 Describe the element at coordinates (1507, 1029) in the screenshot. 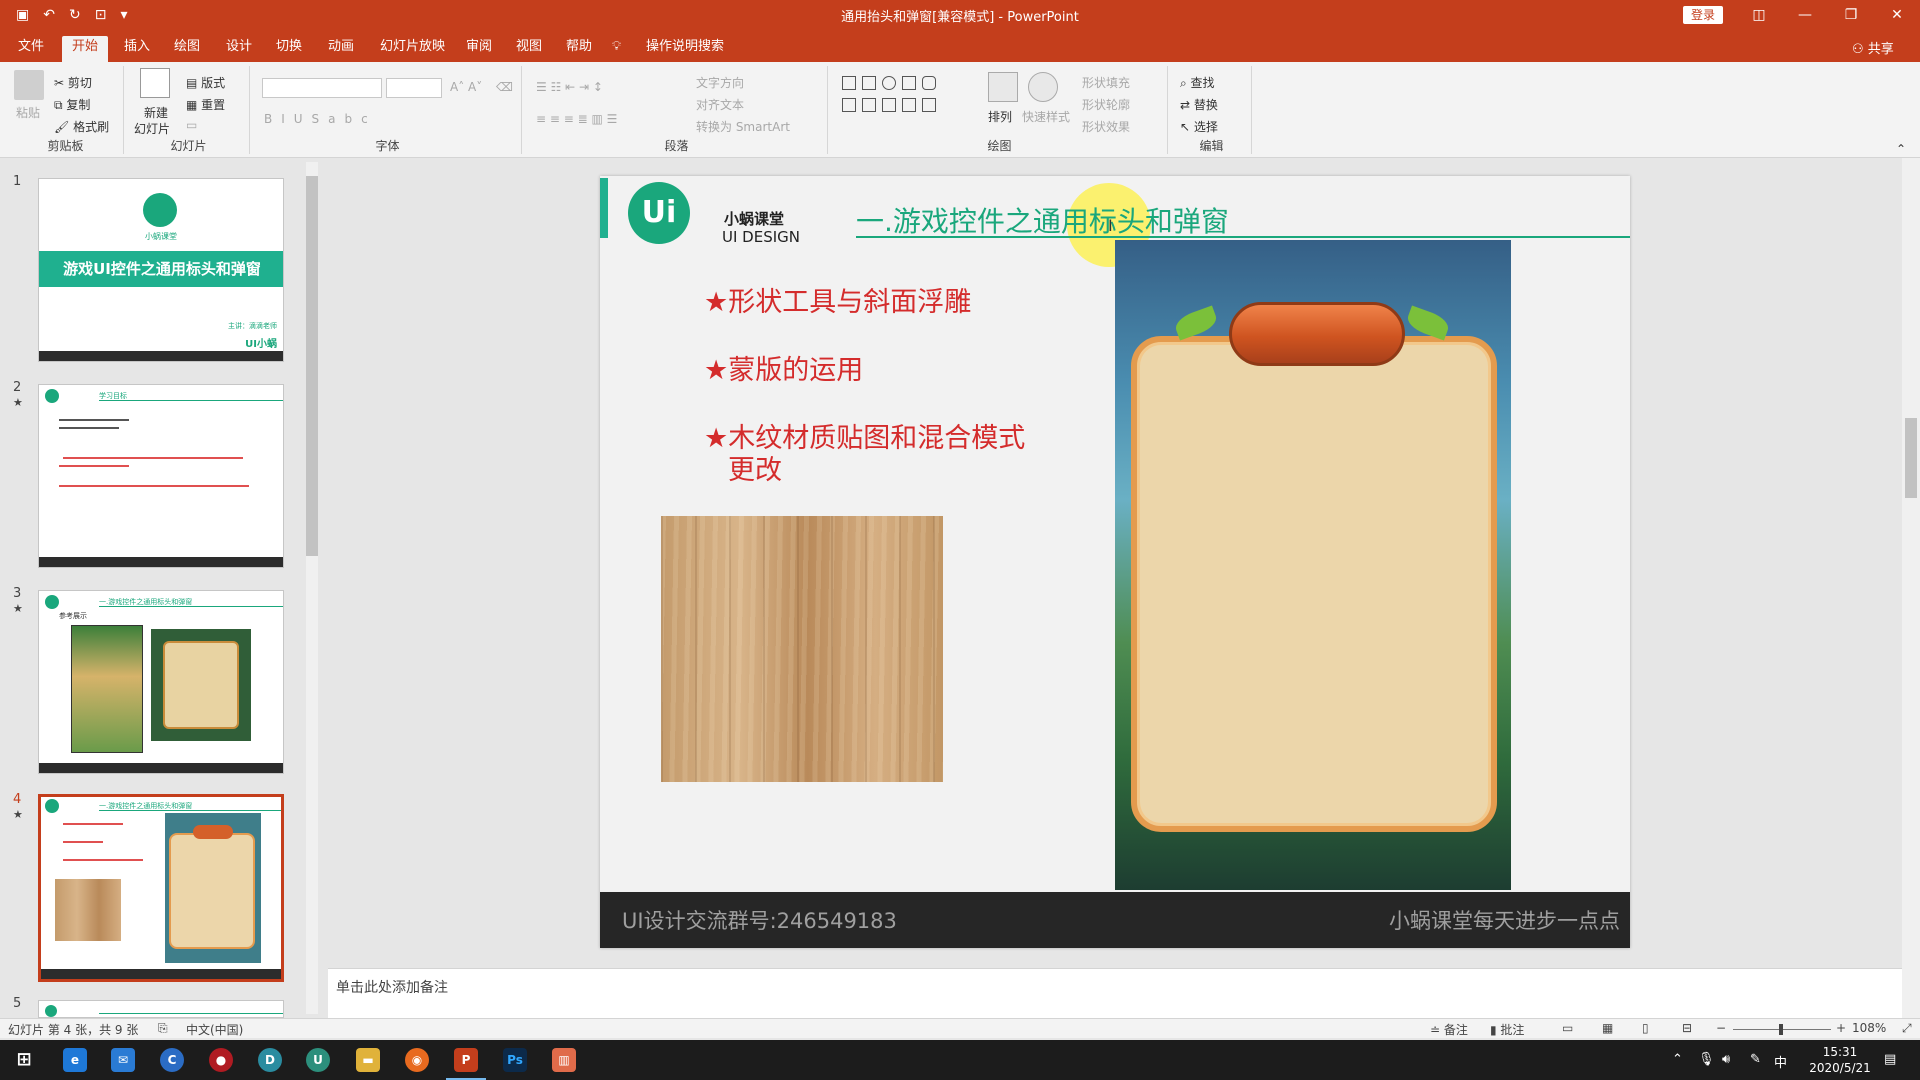

I see `comments-toggle: ▮ 批注` at that location.